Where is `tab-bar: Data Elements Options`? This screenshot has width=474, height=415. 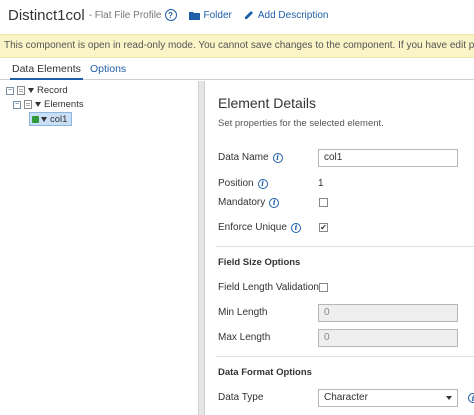 tab-bar: Data Elements Options is located at coordinates (237, 70).